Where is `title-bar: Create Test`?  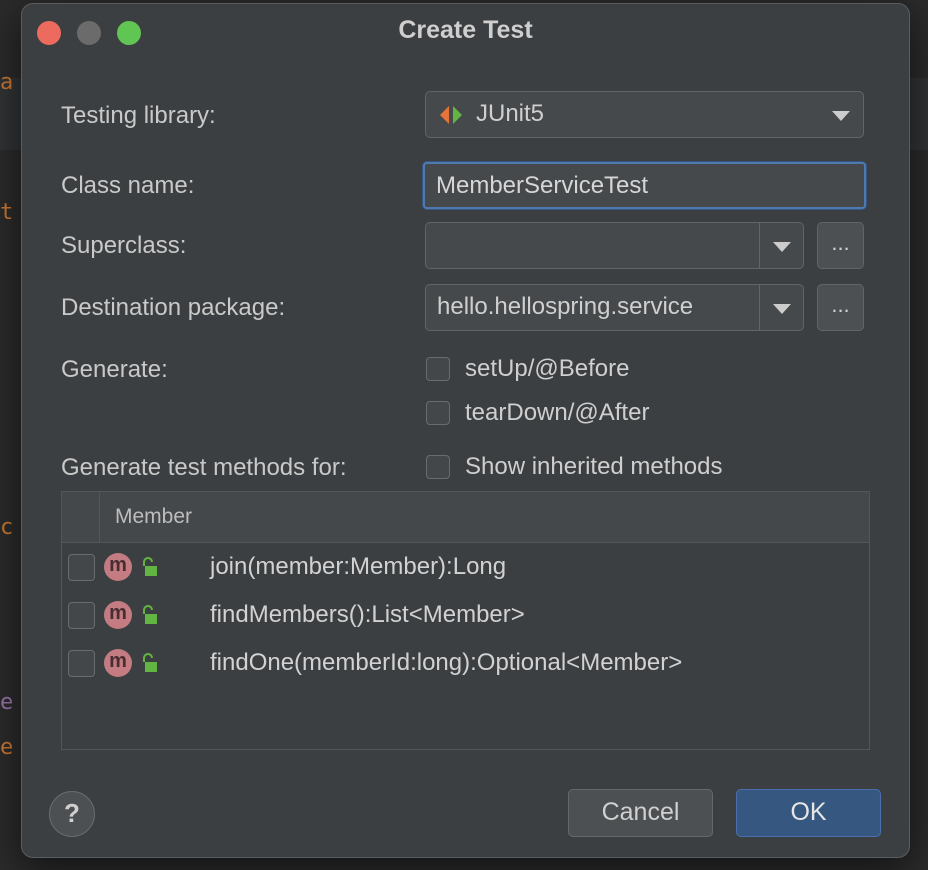
title-bar: Create Test is located at coordinates (465, 31).